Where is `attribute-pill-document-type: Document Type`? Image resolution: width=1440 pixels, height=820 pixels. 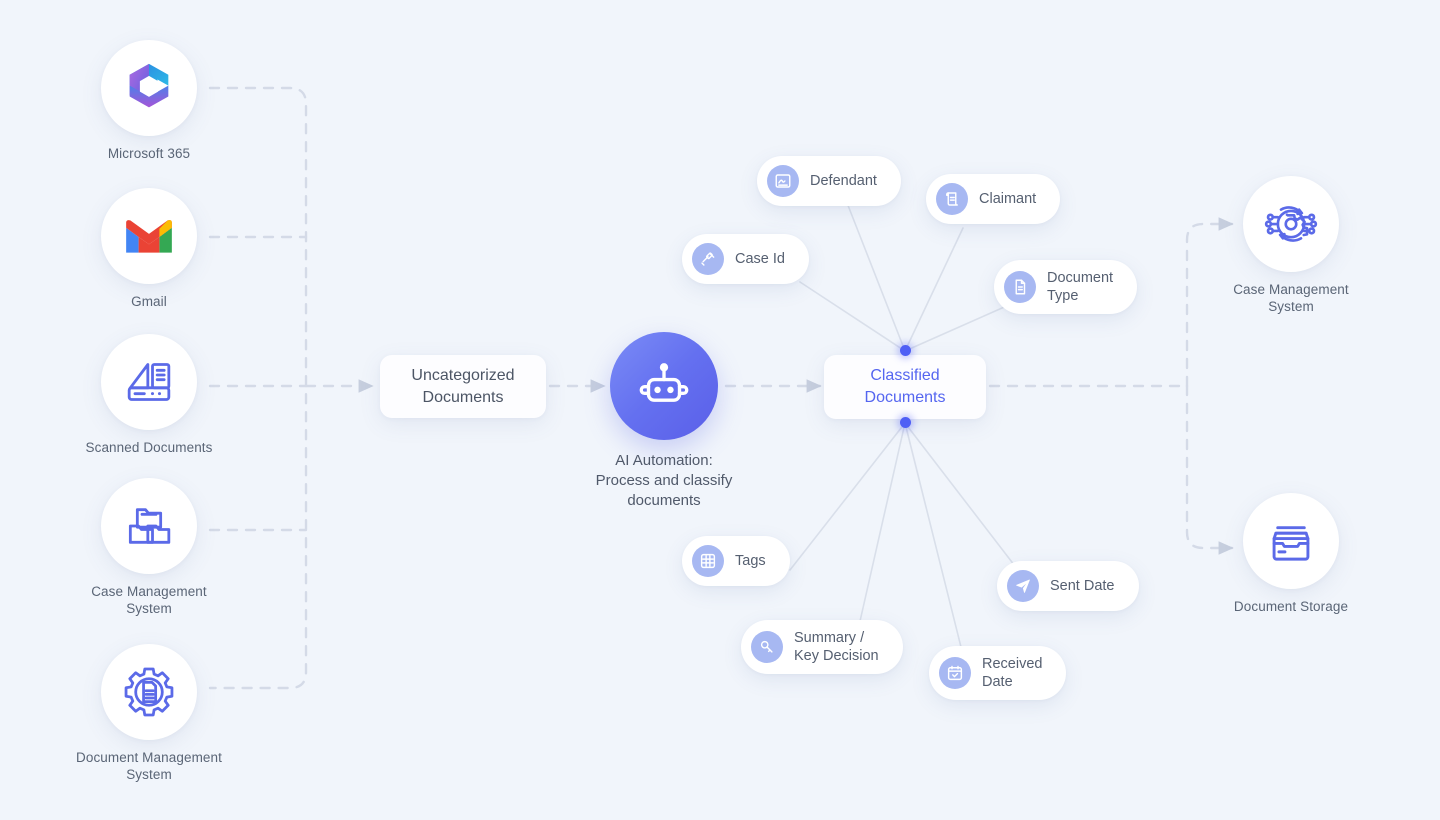
attribute-pill-document-type: Document Type is located at coordinates (1066, 287).